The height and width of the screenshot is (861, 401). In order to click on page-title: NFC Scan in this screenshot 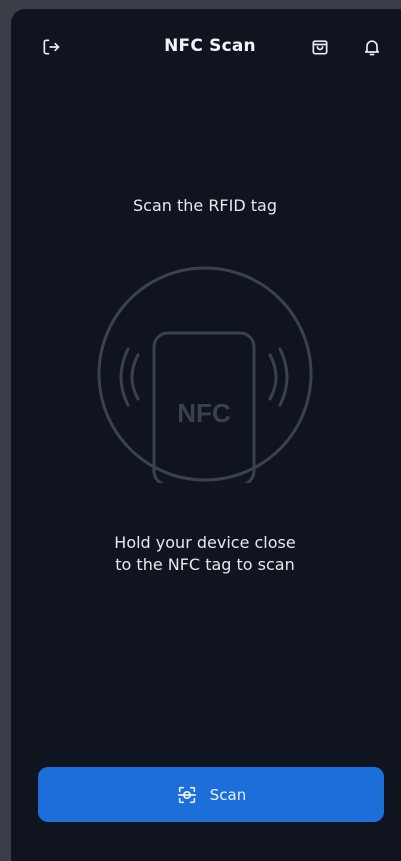, I will do `click(210, 46)`.